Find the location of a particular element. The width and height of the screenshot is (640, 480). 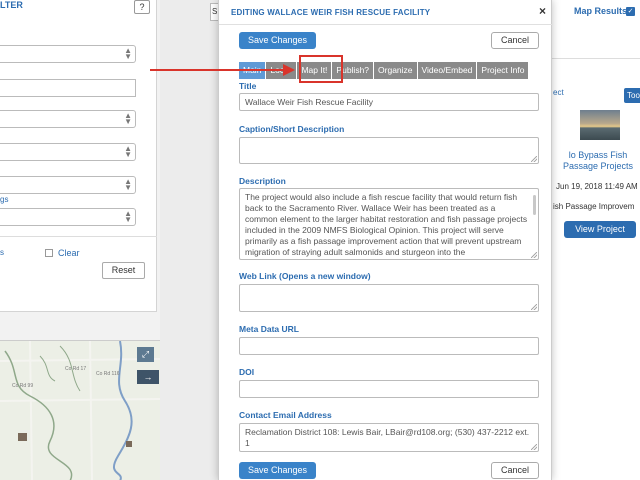

map-road-label: Co Rd 116 is located at coordinates (108, 374).